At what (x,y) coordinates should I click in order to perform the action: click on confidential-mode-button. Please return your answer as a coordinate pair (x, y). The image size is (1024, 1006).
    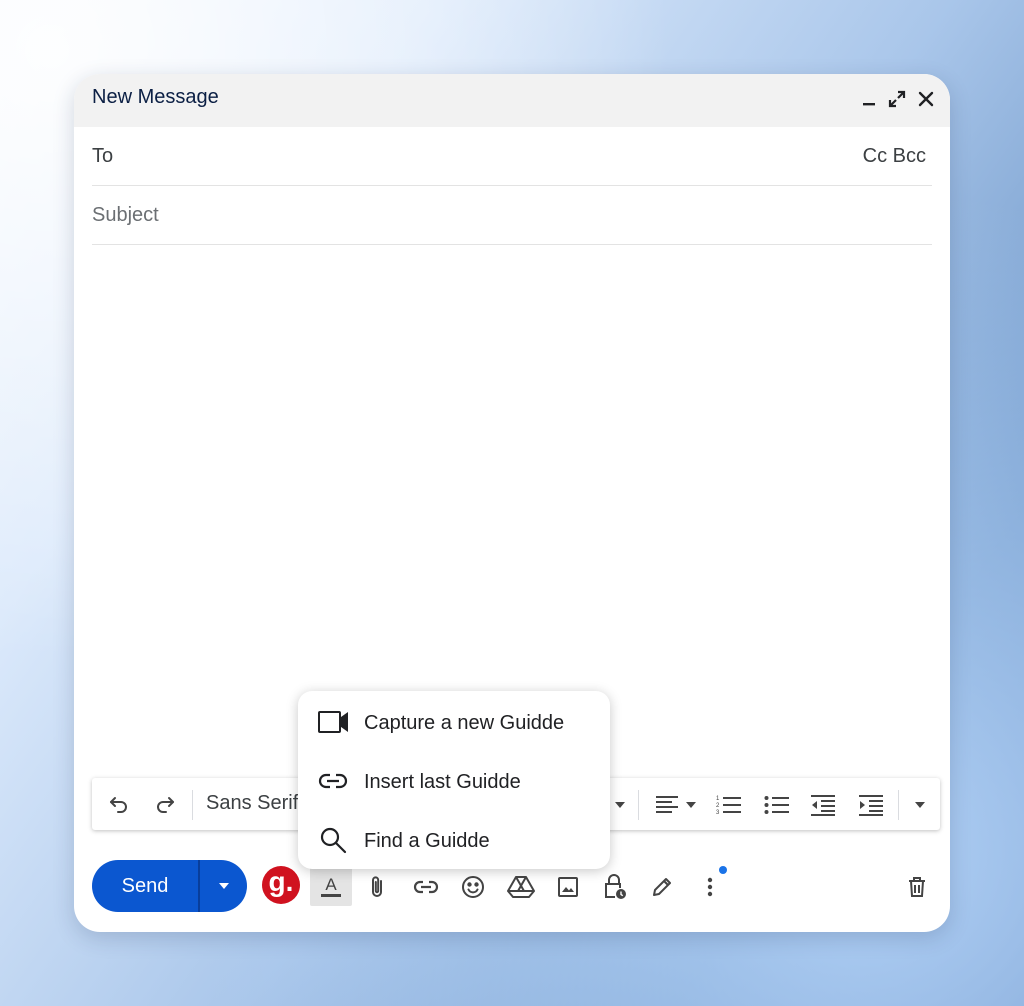
    Looking at the image, I should click on (615, 887).